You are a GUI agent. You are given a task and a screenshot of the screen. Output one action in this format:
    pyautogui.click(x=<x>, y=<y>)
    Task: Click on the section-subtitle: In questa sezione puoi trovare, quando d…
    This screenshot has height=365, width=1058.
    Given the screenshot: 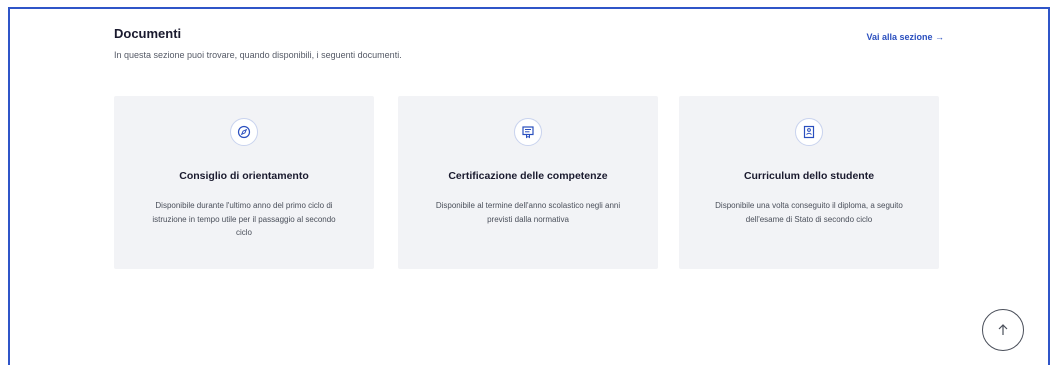 What is the action you would take?
    pyautogui.click(x=258, y=55)
    